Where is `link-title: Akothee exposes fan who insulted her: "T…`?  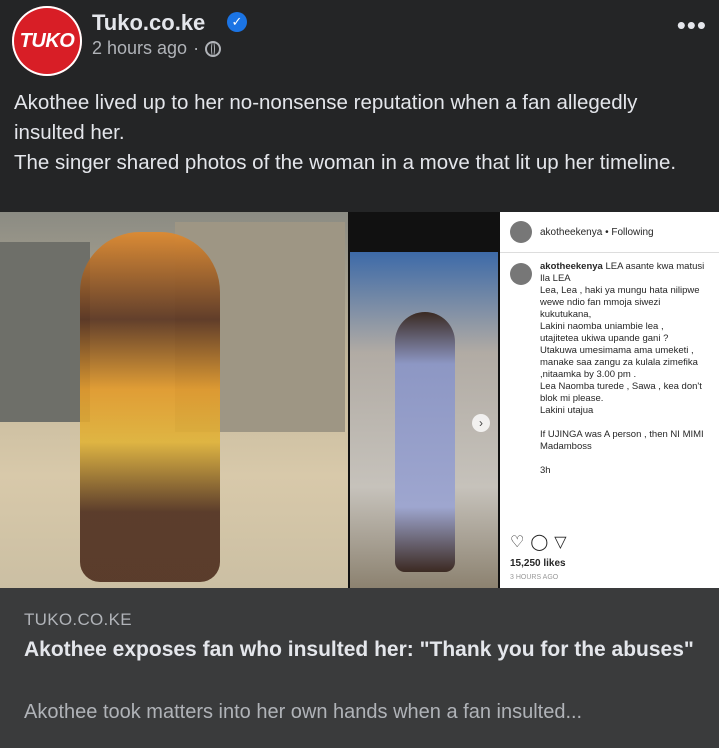 link-title: Akothee exposes fan who insulted her: "T… is located at coordinates (364, 650).